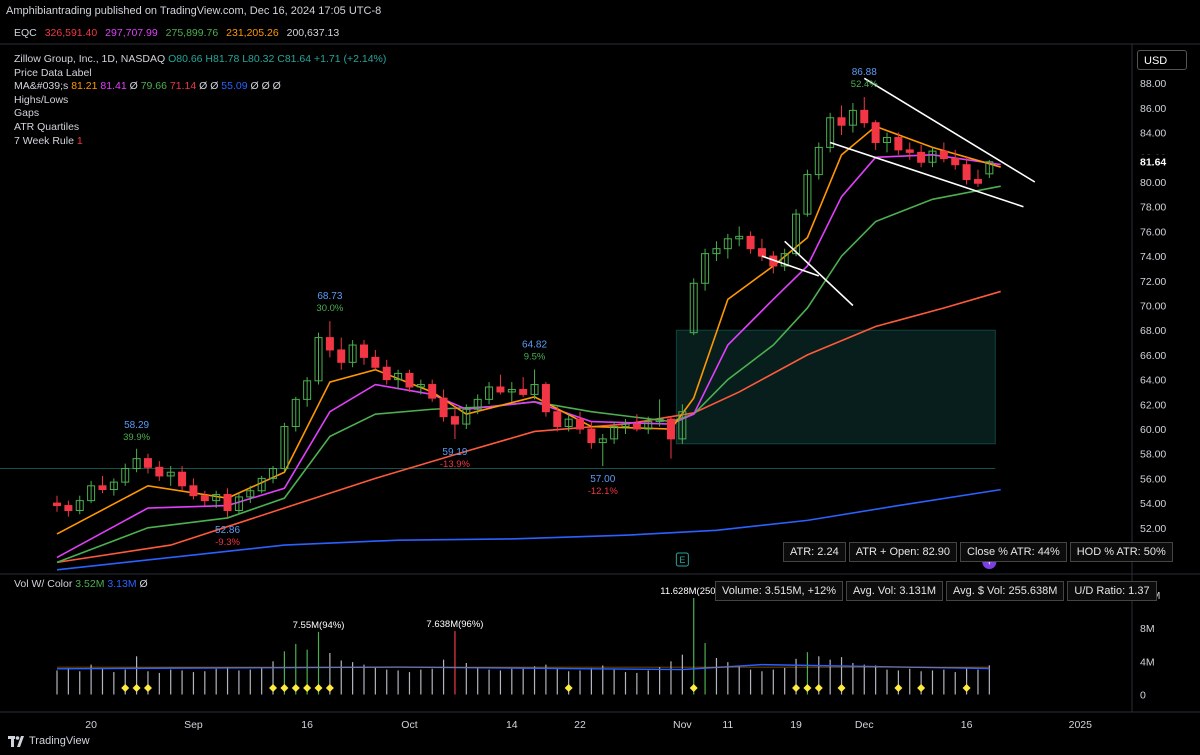 Image resolution: width=1200 pixels, height=755 pixels. I want to click on ma-value: Ø Ø Ø, so click(265, 86).